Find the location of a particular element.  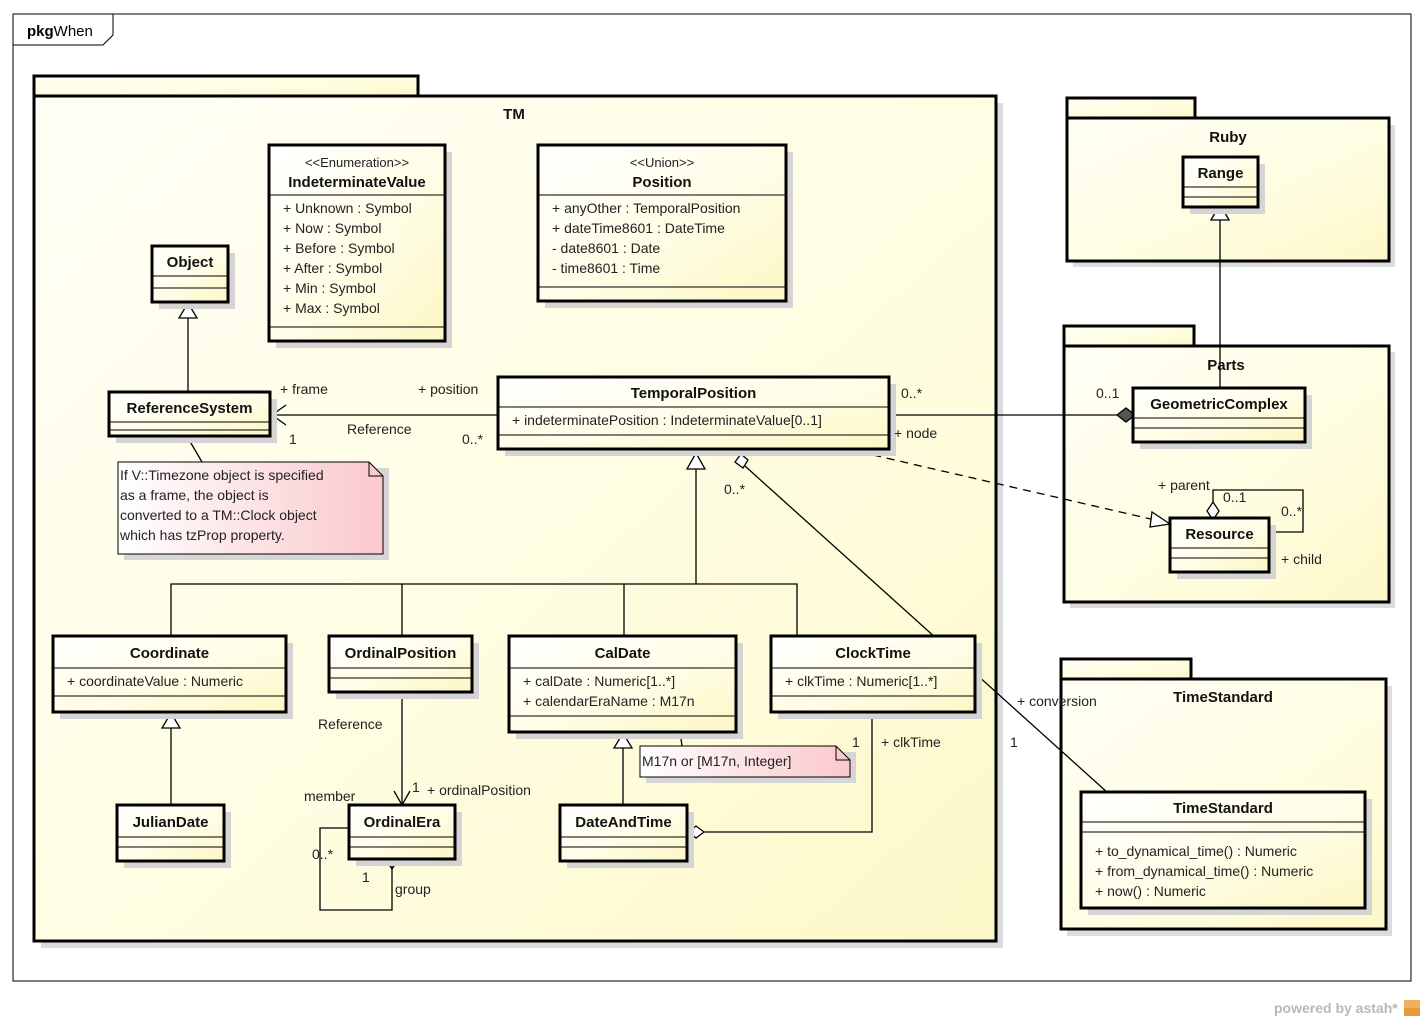

multiplicity-group: 1 is located at coordinates (366, 877).